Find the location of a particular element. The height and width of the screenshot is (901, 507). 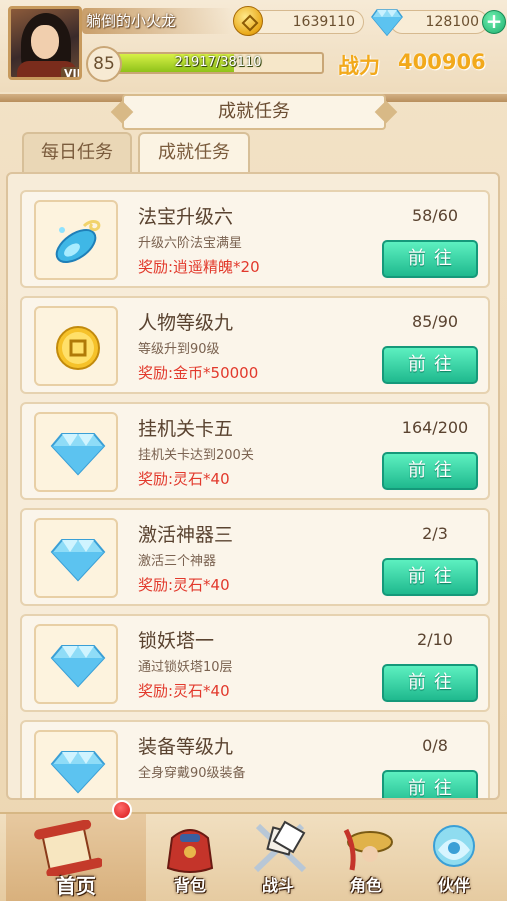

task-name: 激活神器三 is located at coordinates (186, 535).